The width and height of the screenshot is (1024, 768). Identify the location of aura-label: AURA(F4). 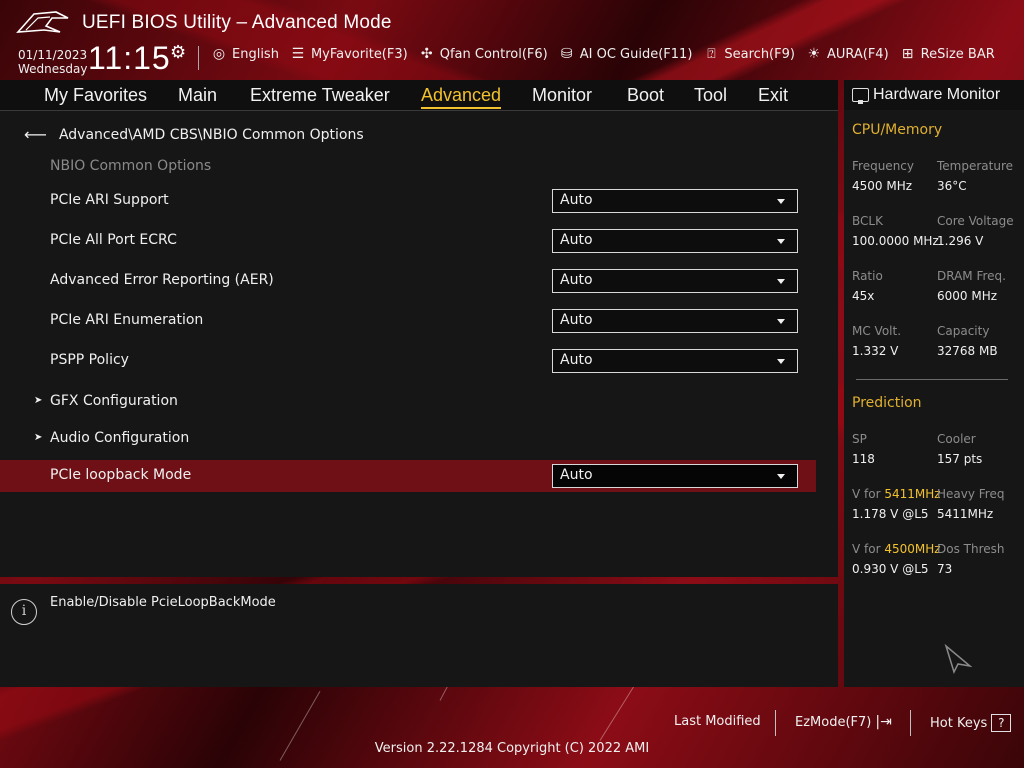
(857, 54).